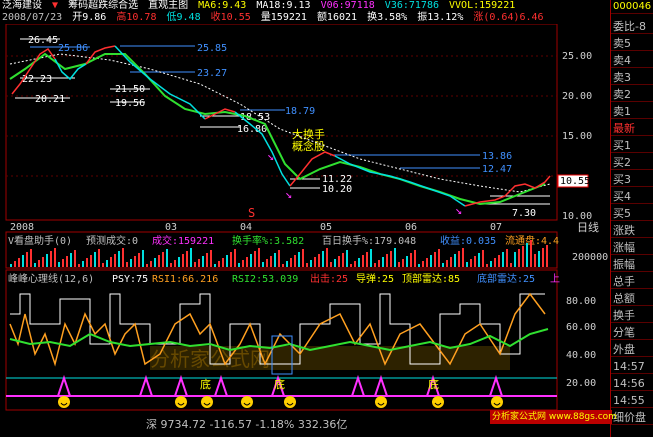 The width and height of the screenshot is (653, 437). What do you see at coordinates (246, 424) in the screenshot?
I see `index-ticker: 深 9734.72 -116.57 -1.18% 332.36亿` at bounding box center [246, 424].